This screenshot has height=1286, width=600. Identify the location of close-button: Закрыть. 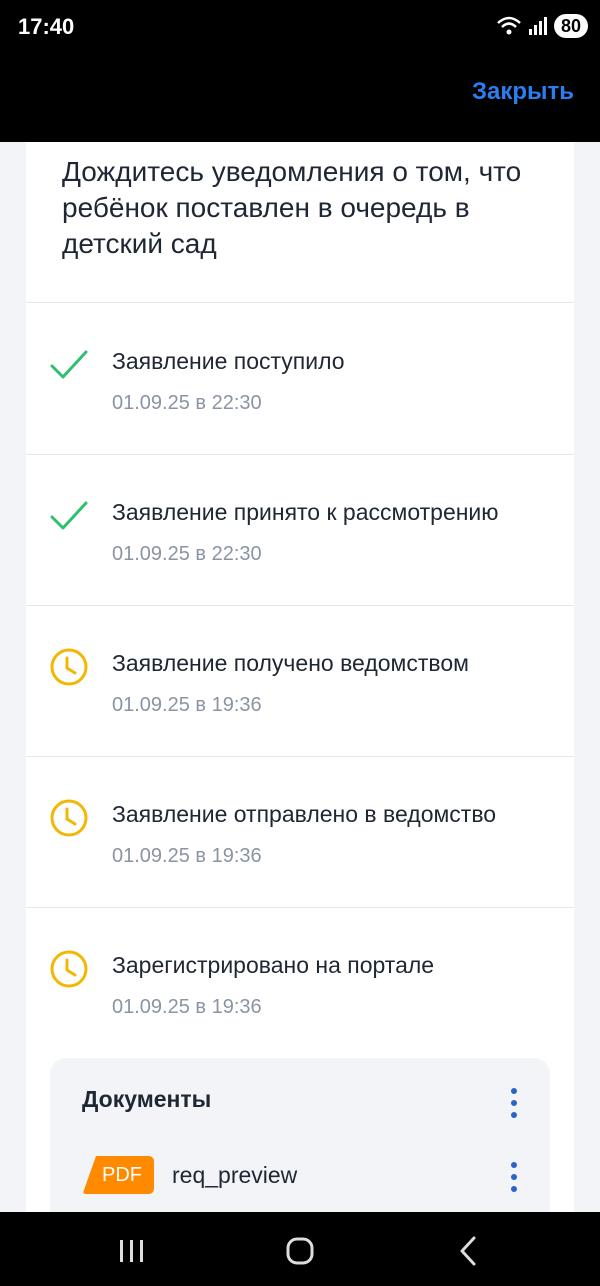
(523, 92).